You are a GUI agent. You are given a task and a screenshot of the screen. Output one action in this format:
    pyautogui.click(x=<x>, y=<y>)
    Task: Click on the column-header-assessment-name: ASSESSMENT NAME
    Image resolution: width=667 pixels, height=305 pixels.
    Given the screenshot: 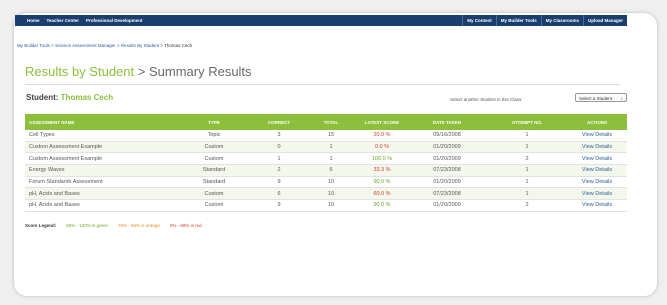 What is the action you would take?
    pyautogui.click(x=100, y=122)
    